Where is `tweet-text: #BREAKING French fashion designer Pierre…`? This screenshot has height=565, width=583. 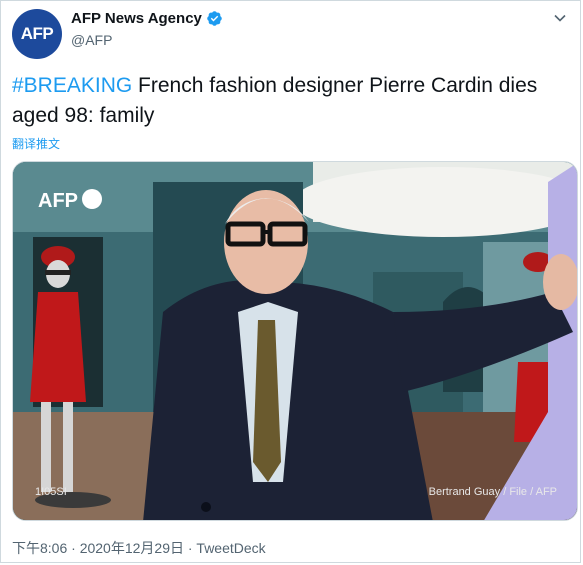 tweet-text: #BREAKING French fashion designer Pierre… is located at coordinates (292, 101).